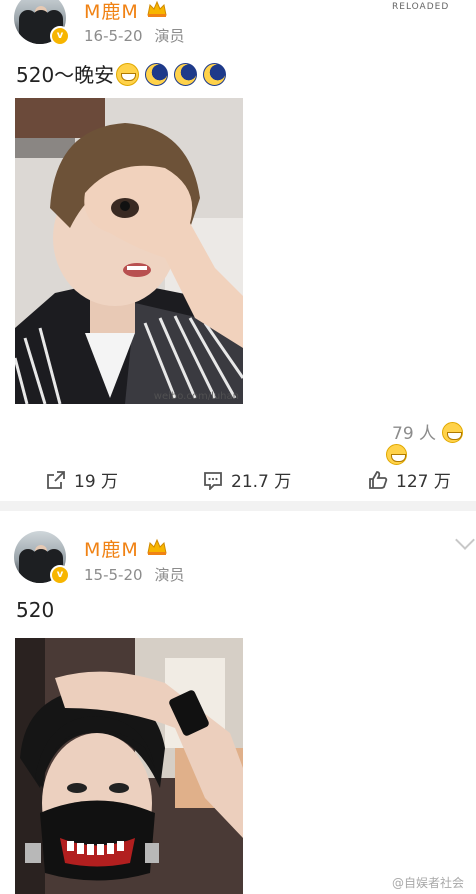  Describe the element at coordinates (35, 610) in the screenshot. I see `post-text: 520` at that location.